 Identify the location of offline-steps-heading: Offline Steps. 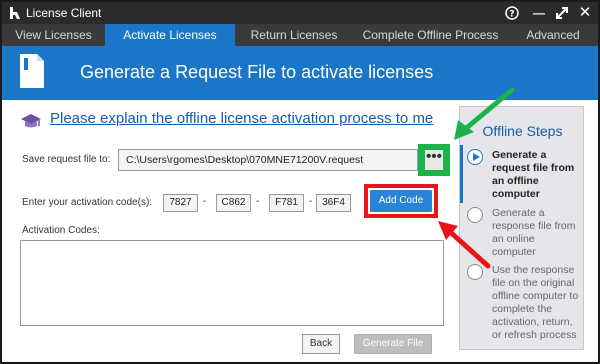
(522, 131).